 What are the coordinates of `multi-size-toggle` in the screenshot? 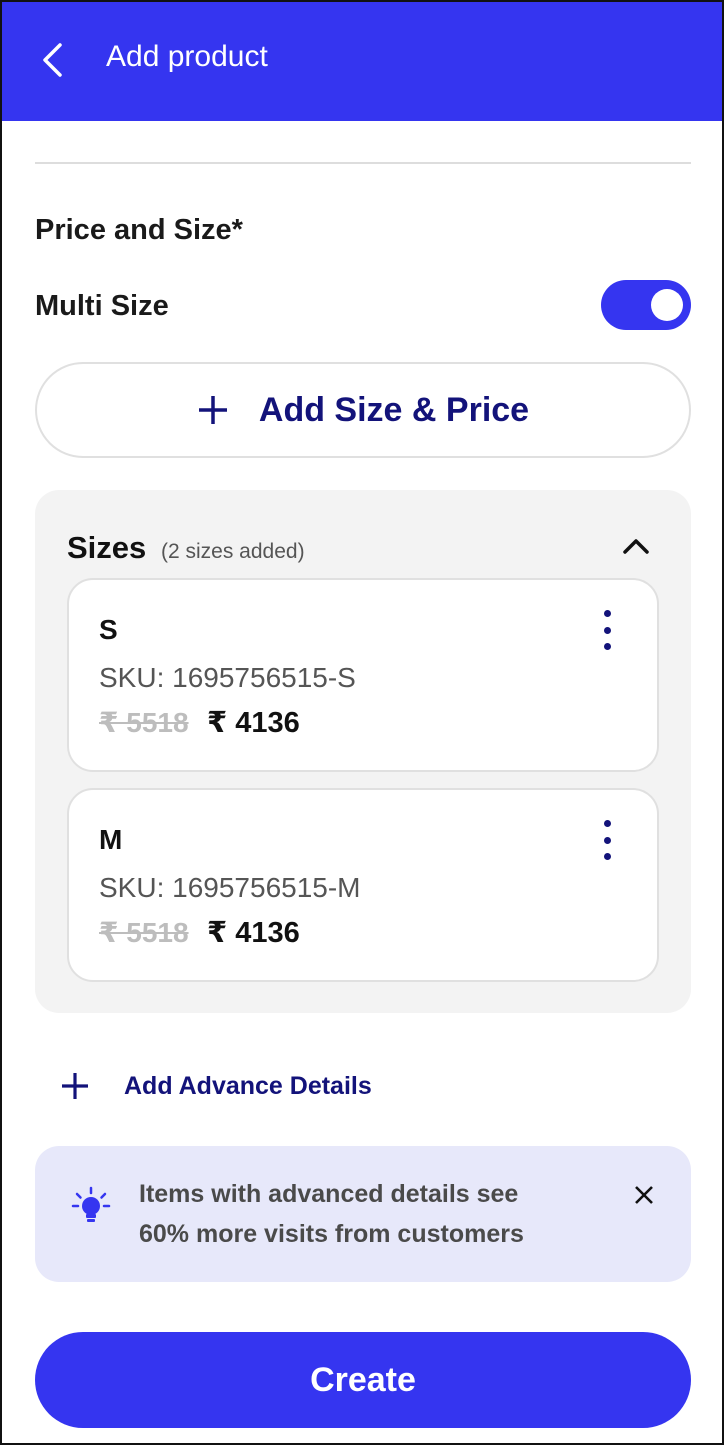 It's located at (646, 305).